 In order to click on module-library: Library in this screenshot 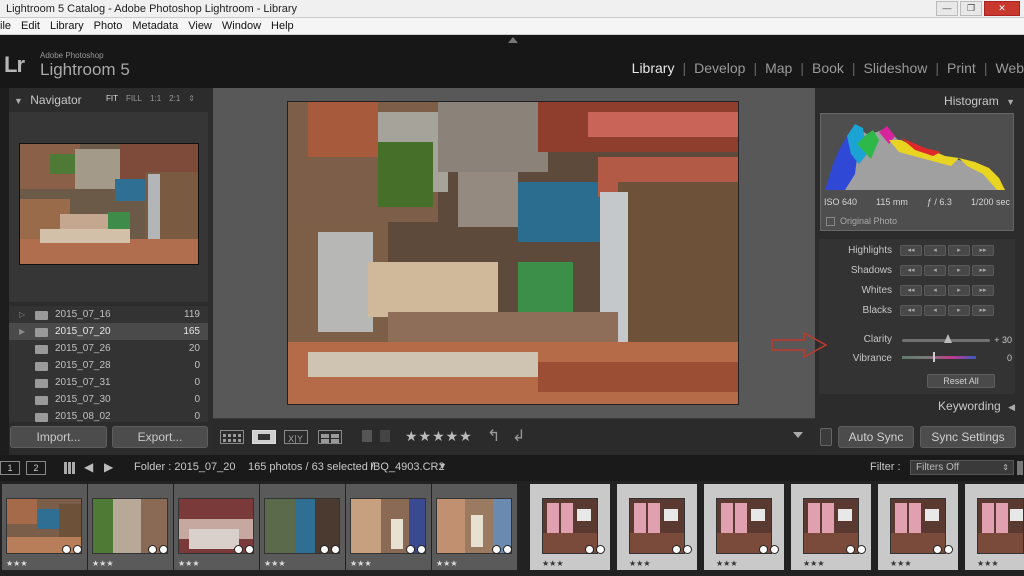, I will do `click(653, 68)`.